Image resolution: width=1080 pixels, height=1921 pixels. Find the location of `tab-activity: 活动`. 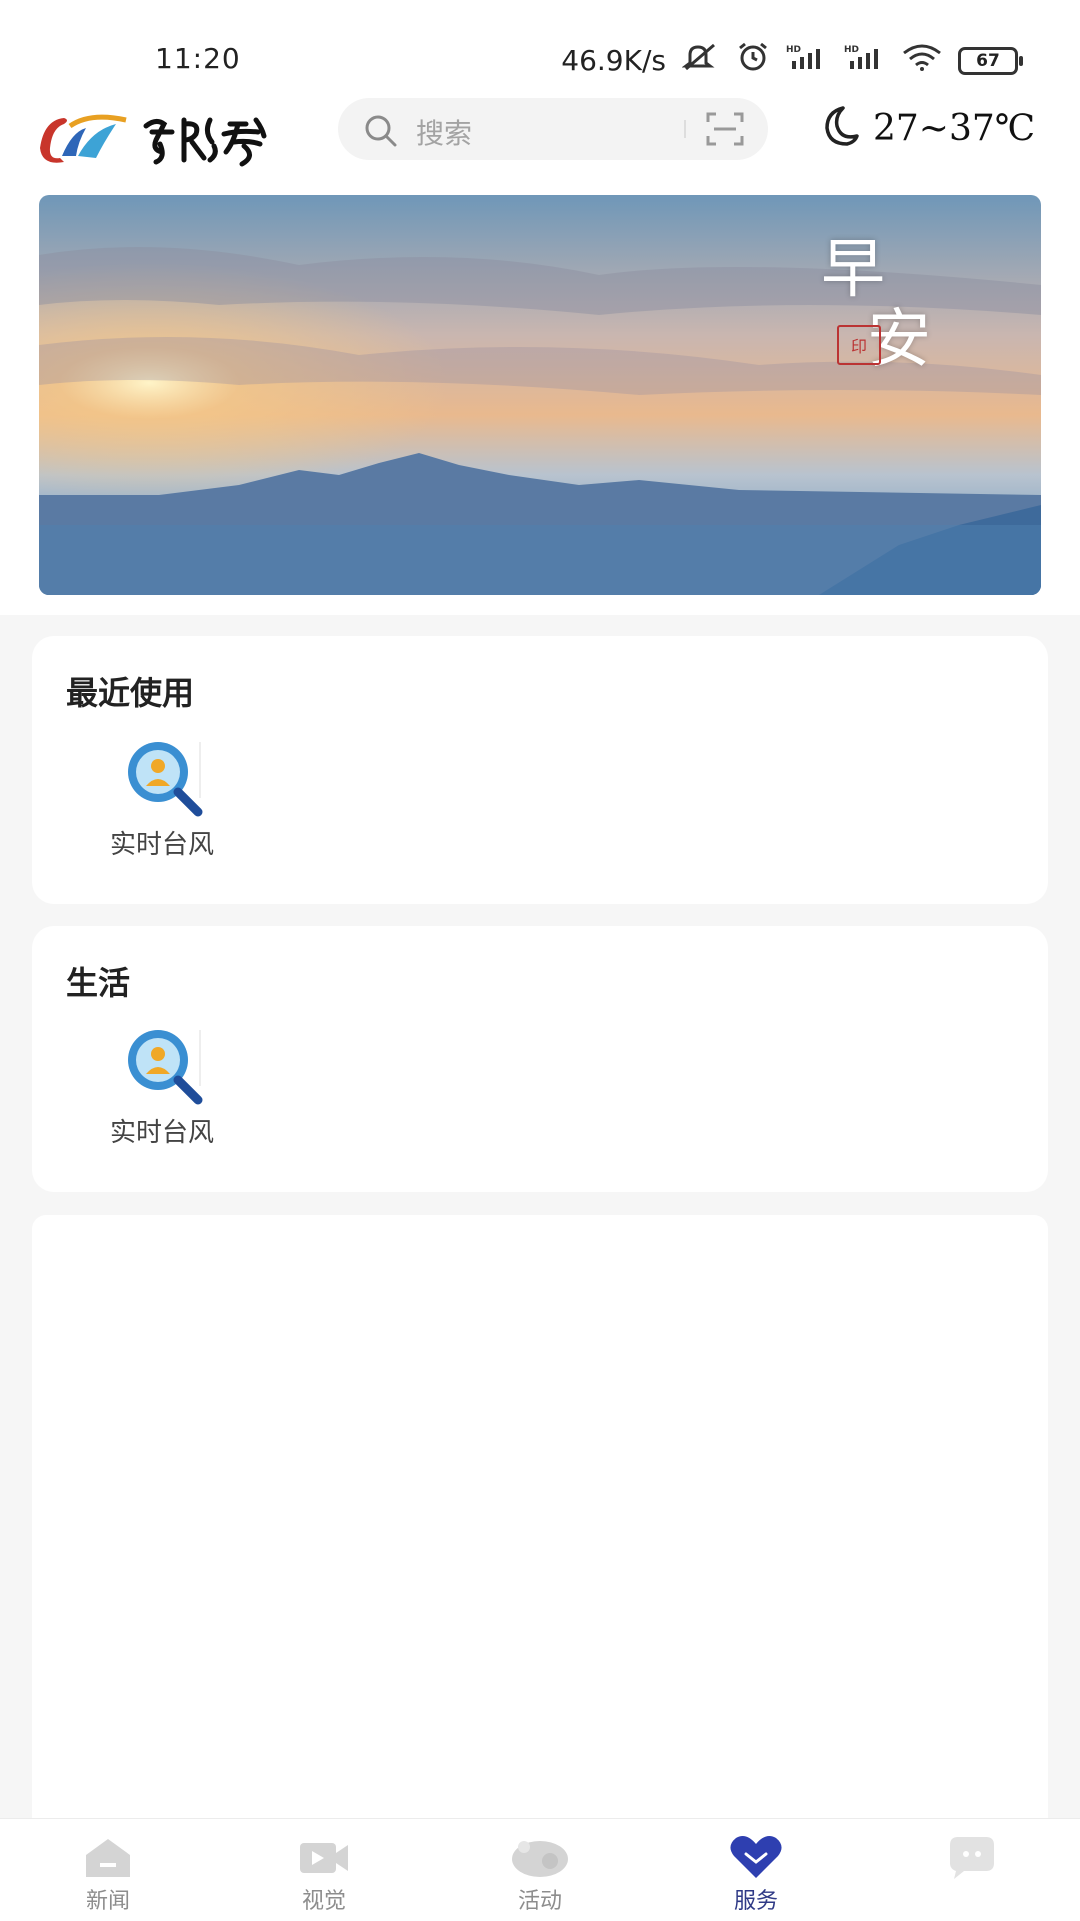

tab-activity: 活动 is located at coordinates (540, 1874).